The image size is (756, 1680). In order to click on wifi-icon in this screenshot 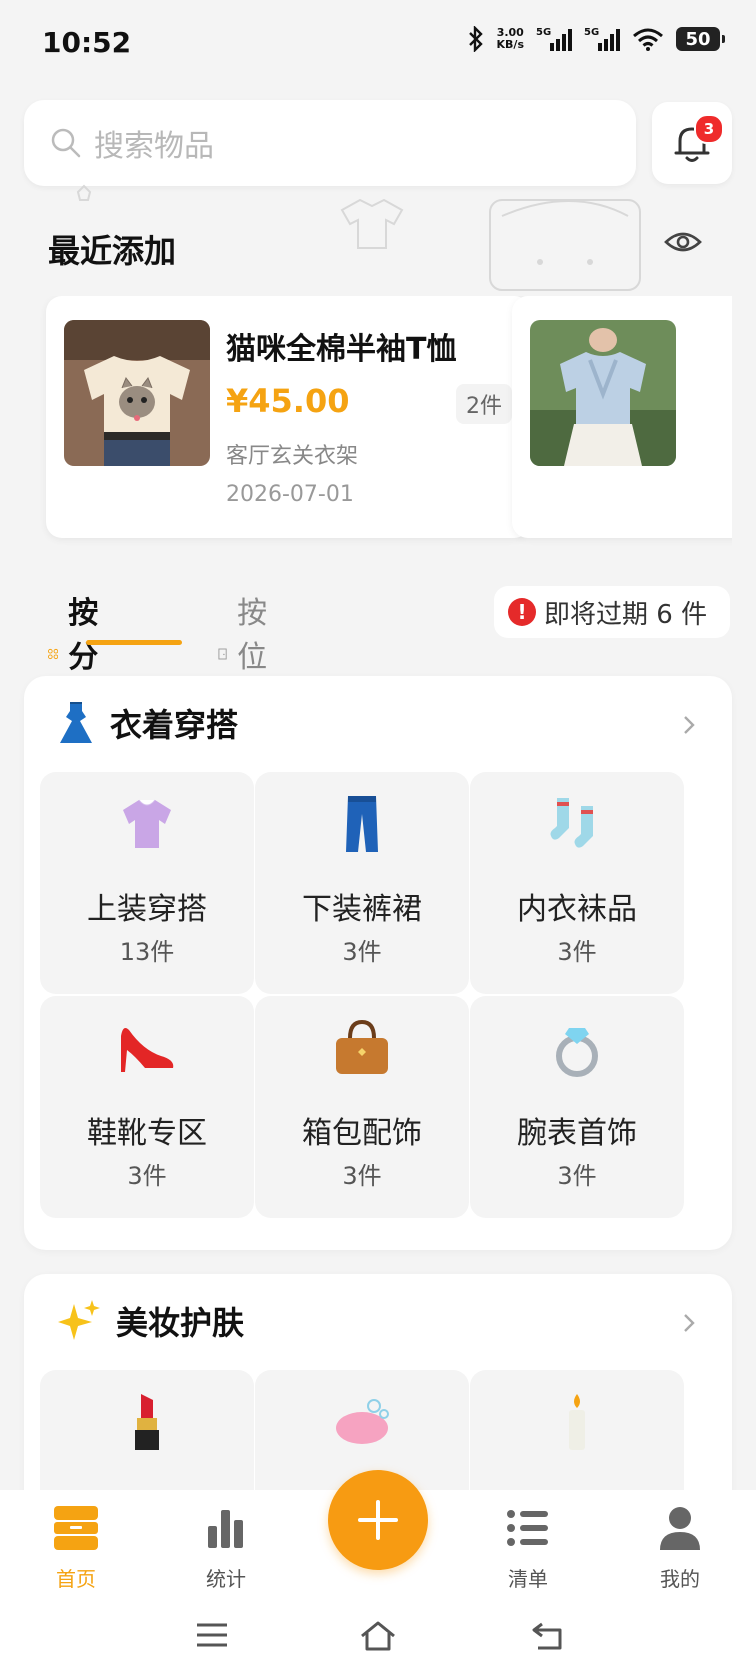, I will do `click(648, 39)`.